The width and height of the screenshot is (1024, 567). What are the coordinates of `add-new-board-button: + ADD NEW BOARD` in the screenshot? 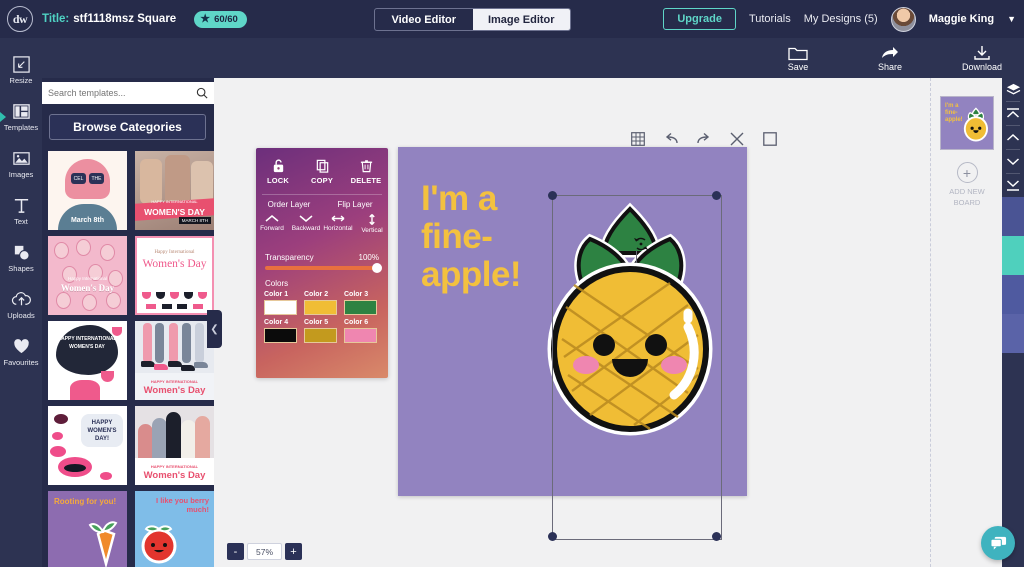 It's located at (967, 185).